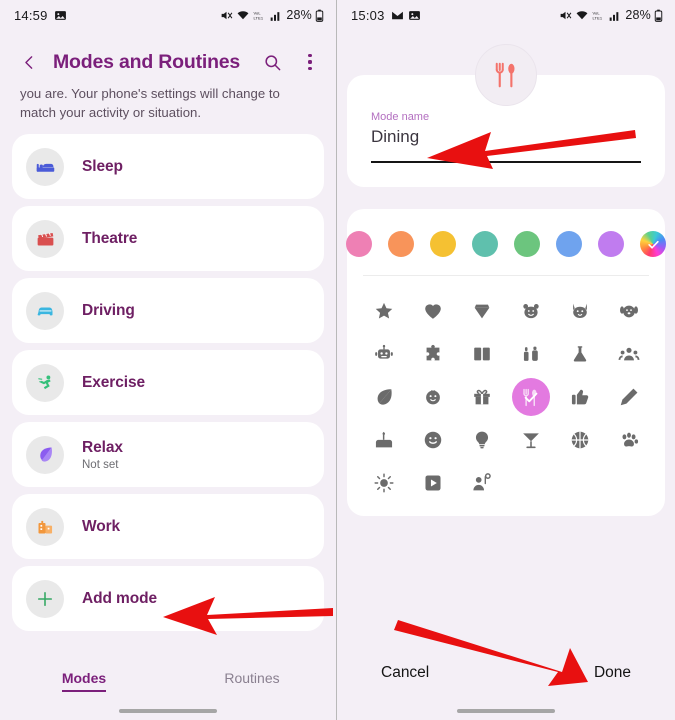 The height and width of the screenshot is (720, 675). I want to click on gift-icon, so click(482, 397).